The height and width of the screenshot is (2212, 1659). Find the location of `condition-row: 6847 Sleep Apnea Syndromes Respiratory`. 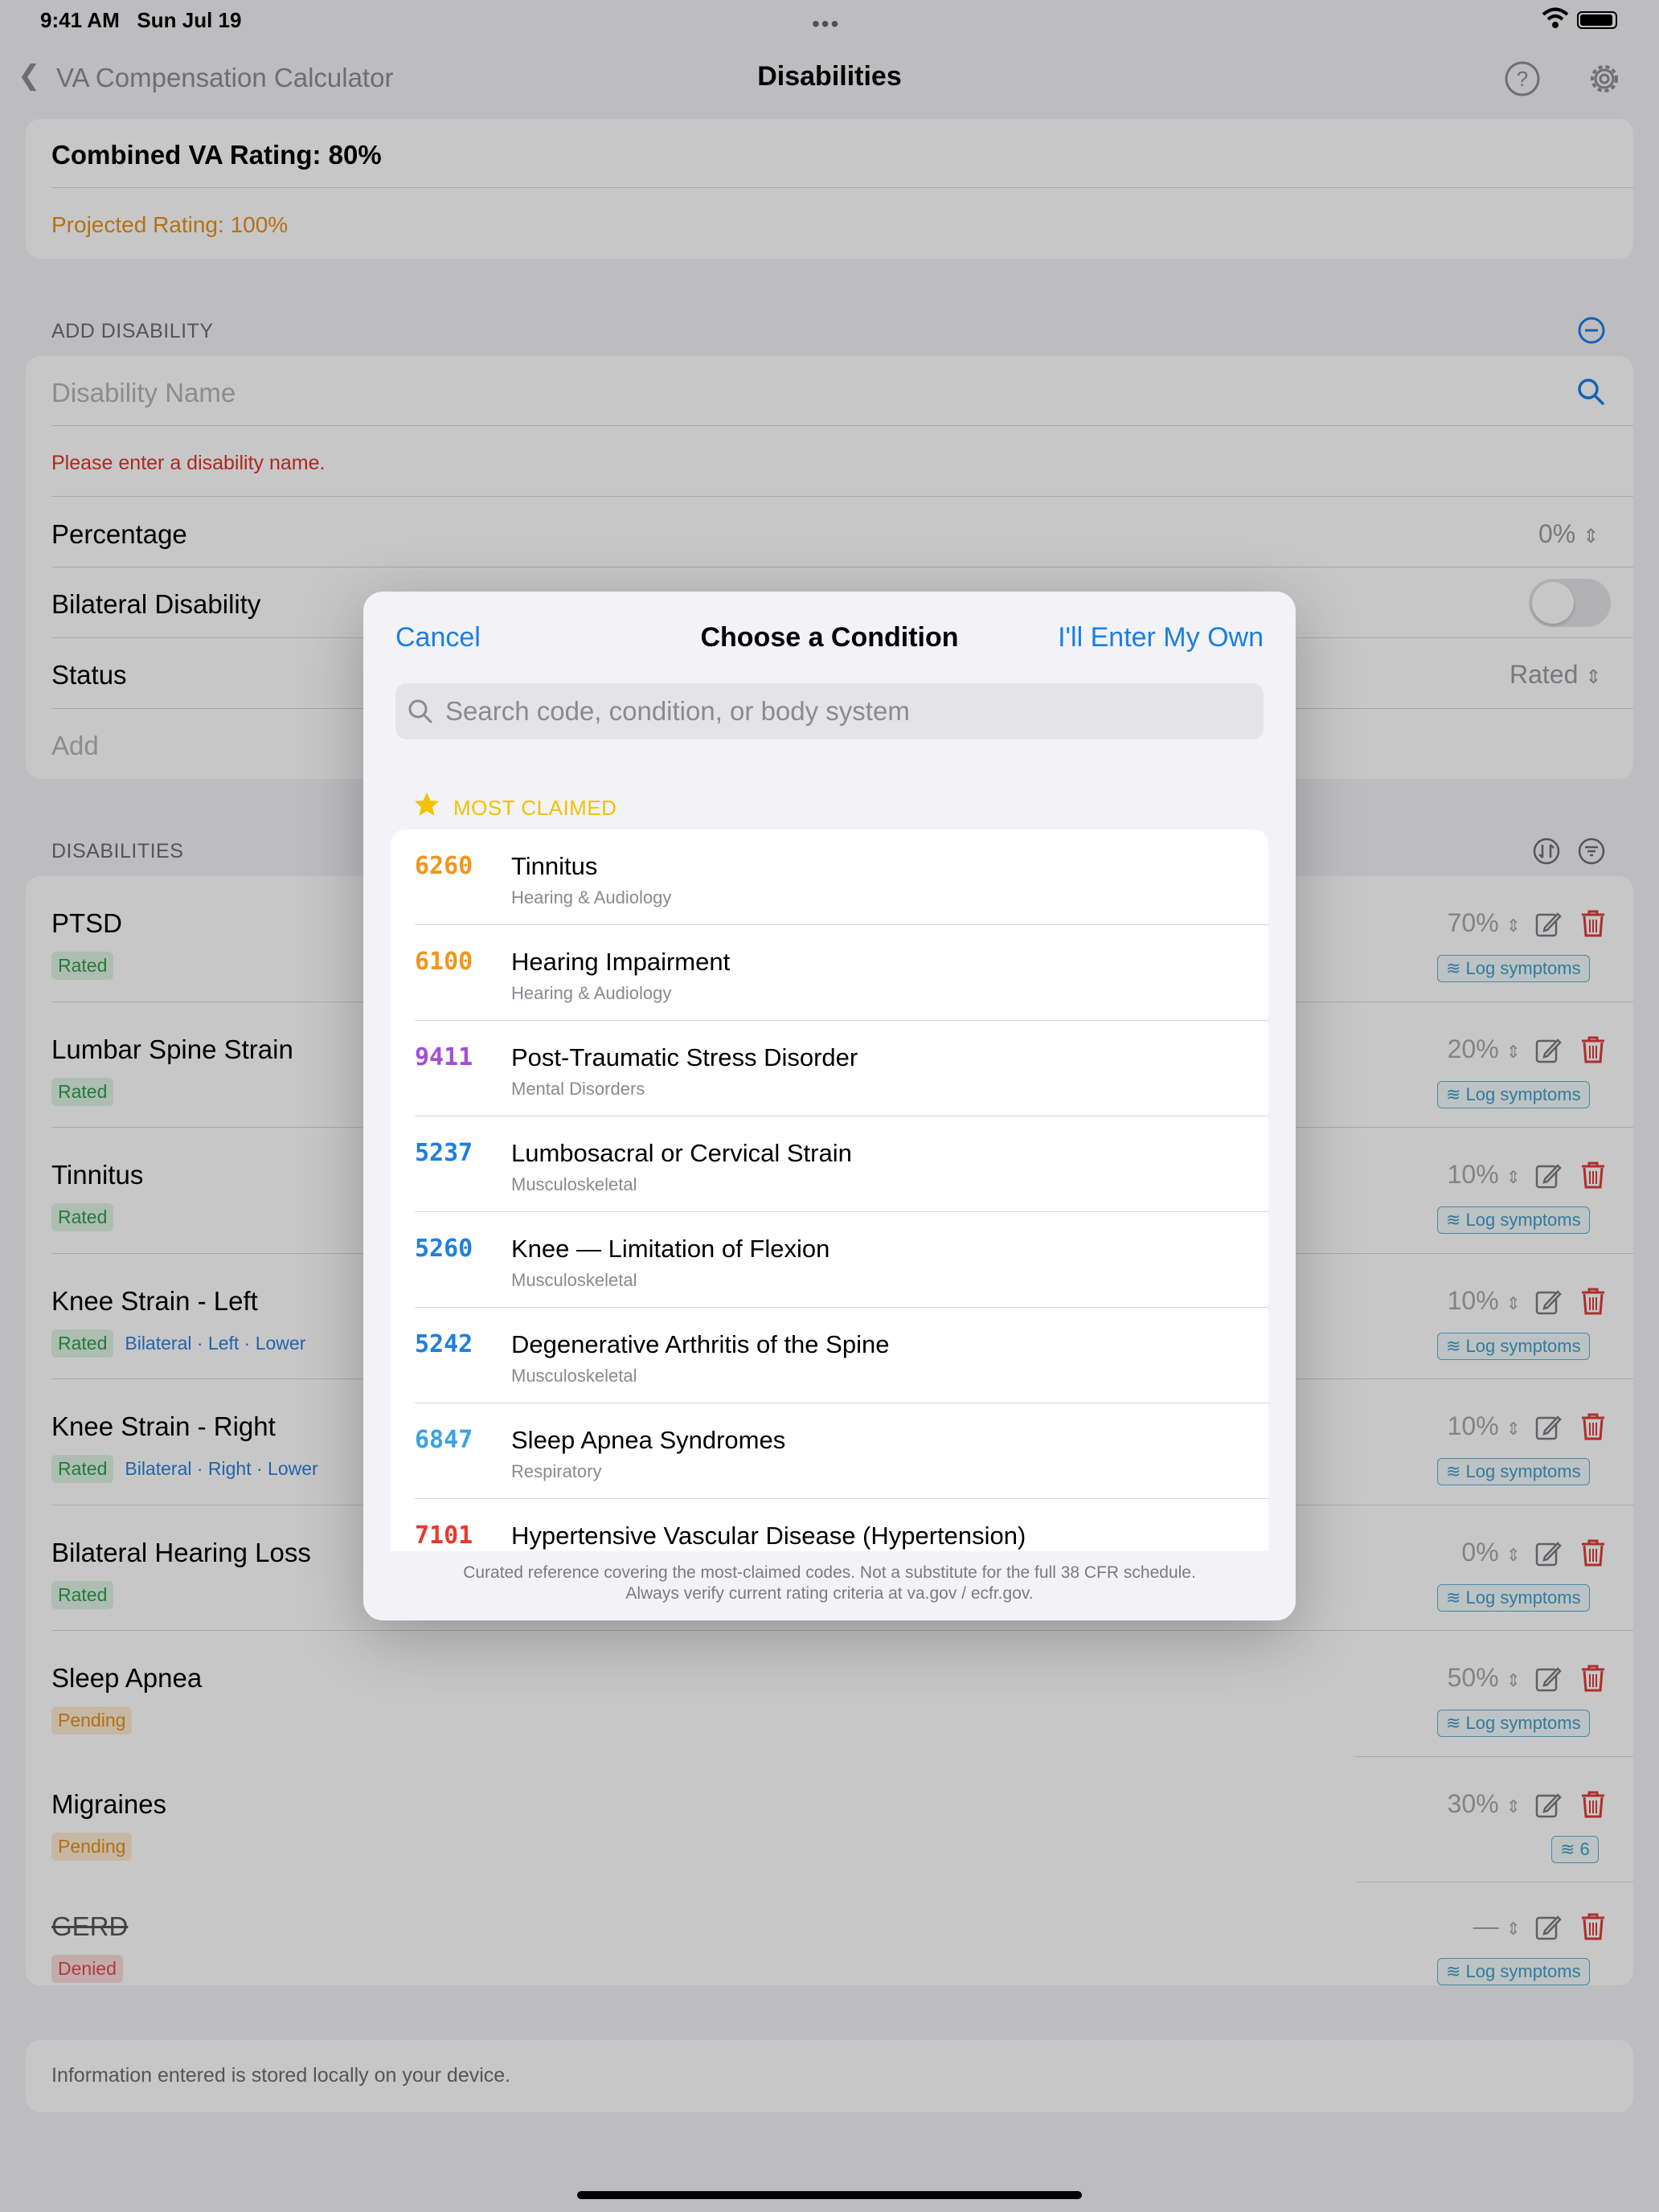

condition-row: 6847 Sleep Apnea Syndromes Respiratory is located at coordinates (829, 1451).